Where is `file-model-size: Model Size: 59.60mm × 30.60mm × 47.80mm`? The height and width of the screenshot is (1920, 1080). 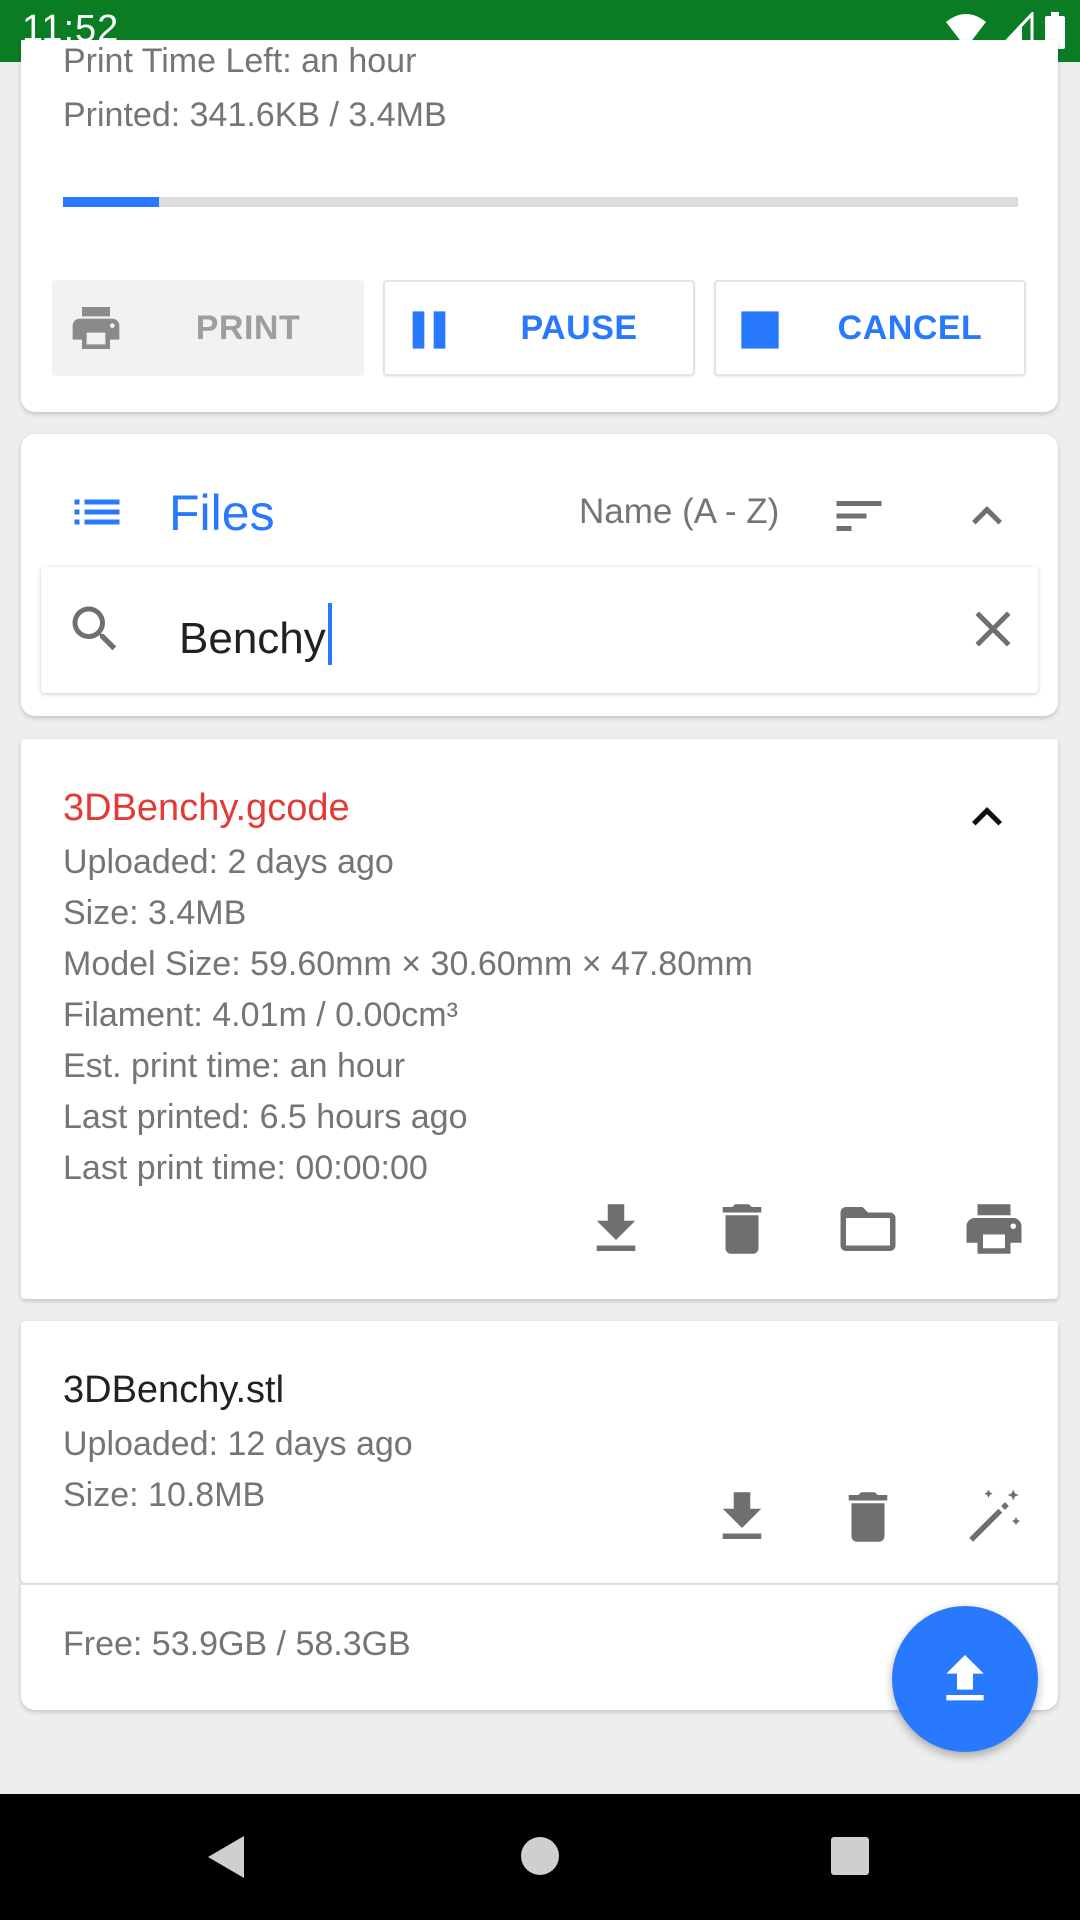 file-model-size: Model Size: 59.60mm × 30.60mm × 47.80mm is located at coordinates (408, 964).